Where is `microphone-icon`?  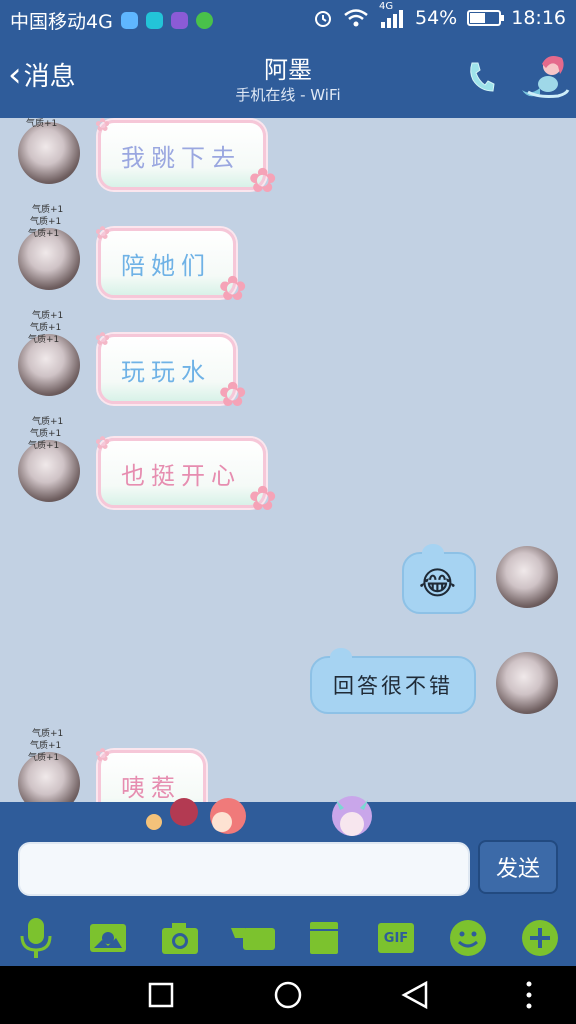
microphone-icon is located at coordinates (36, 938).